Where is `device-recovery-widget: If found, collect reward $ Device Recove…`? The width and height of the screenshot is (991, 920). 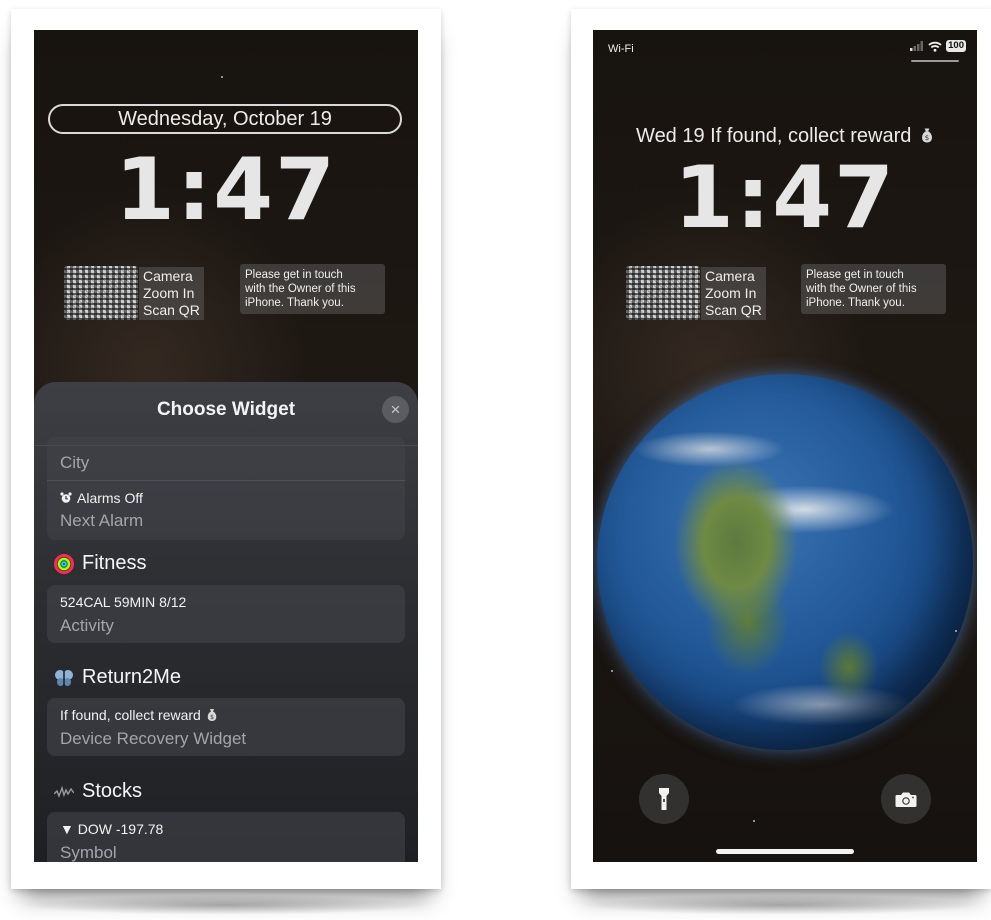 device-recovery-widget: If found, collect reward $ Device Recove… is located at coordinates (226, 727).